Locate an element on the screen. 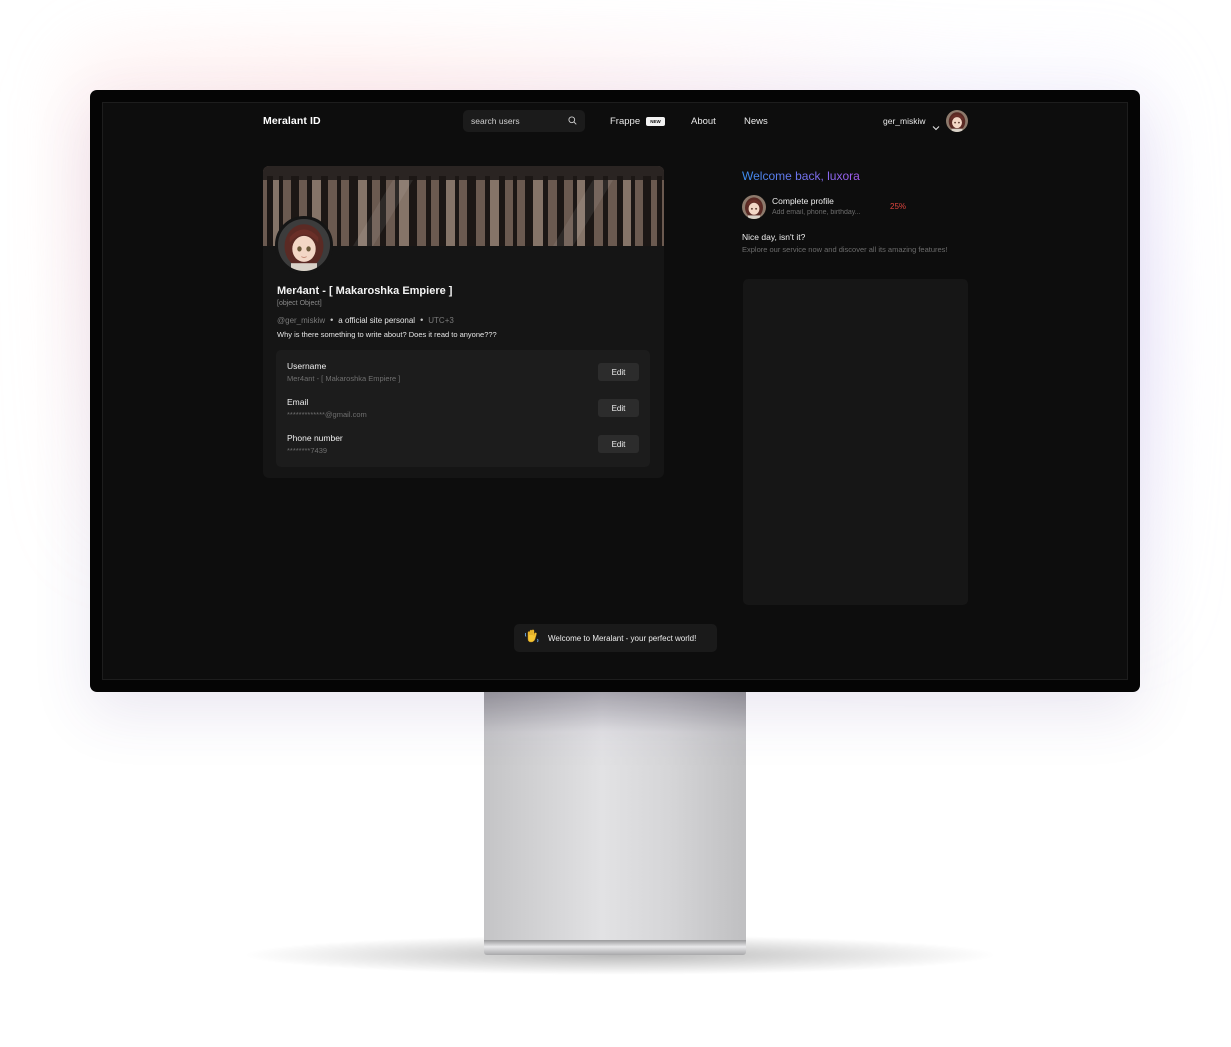  field-value: Mer4ant - [ Makaroshka Empiere ] is located at coordinates (344, 378).